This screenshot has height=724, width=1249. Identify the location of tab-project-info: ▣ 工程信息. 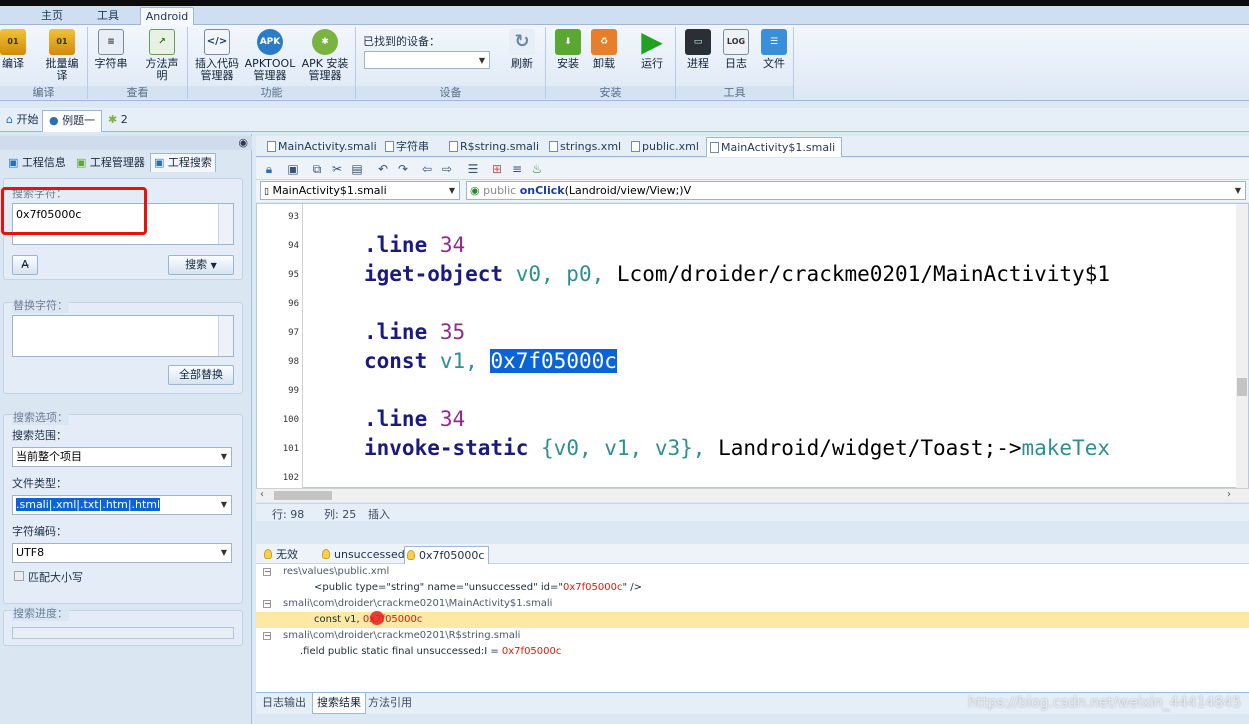
(37, 163).